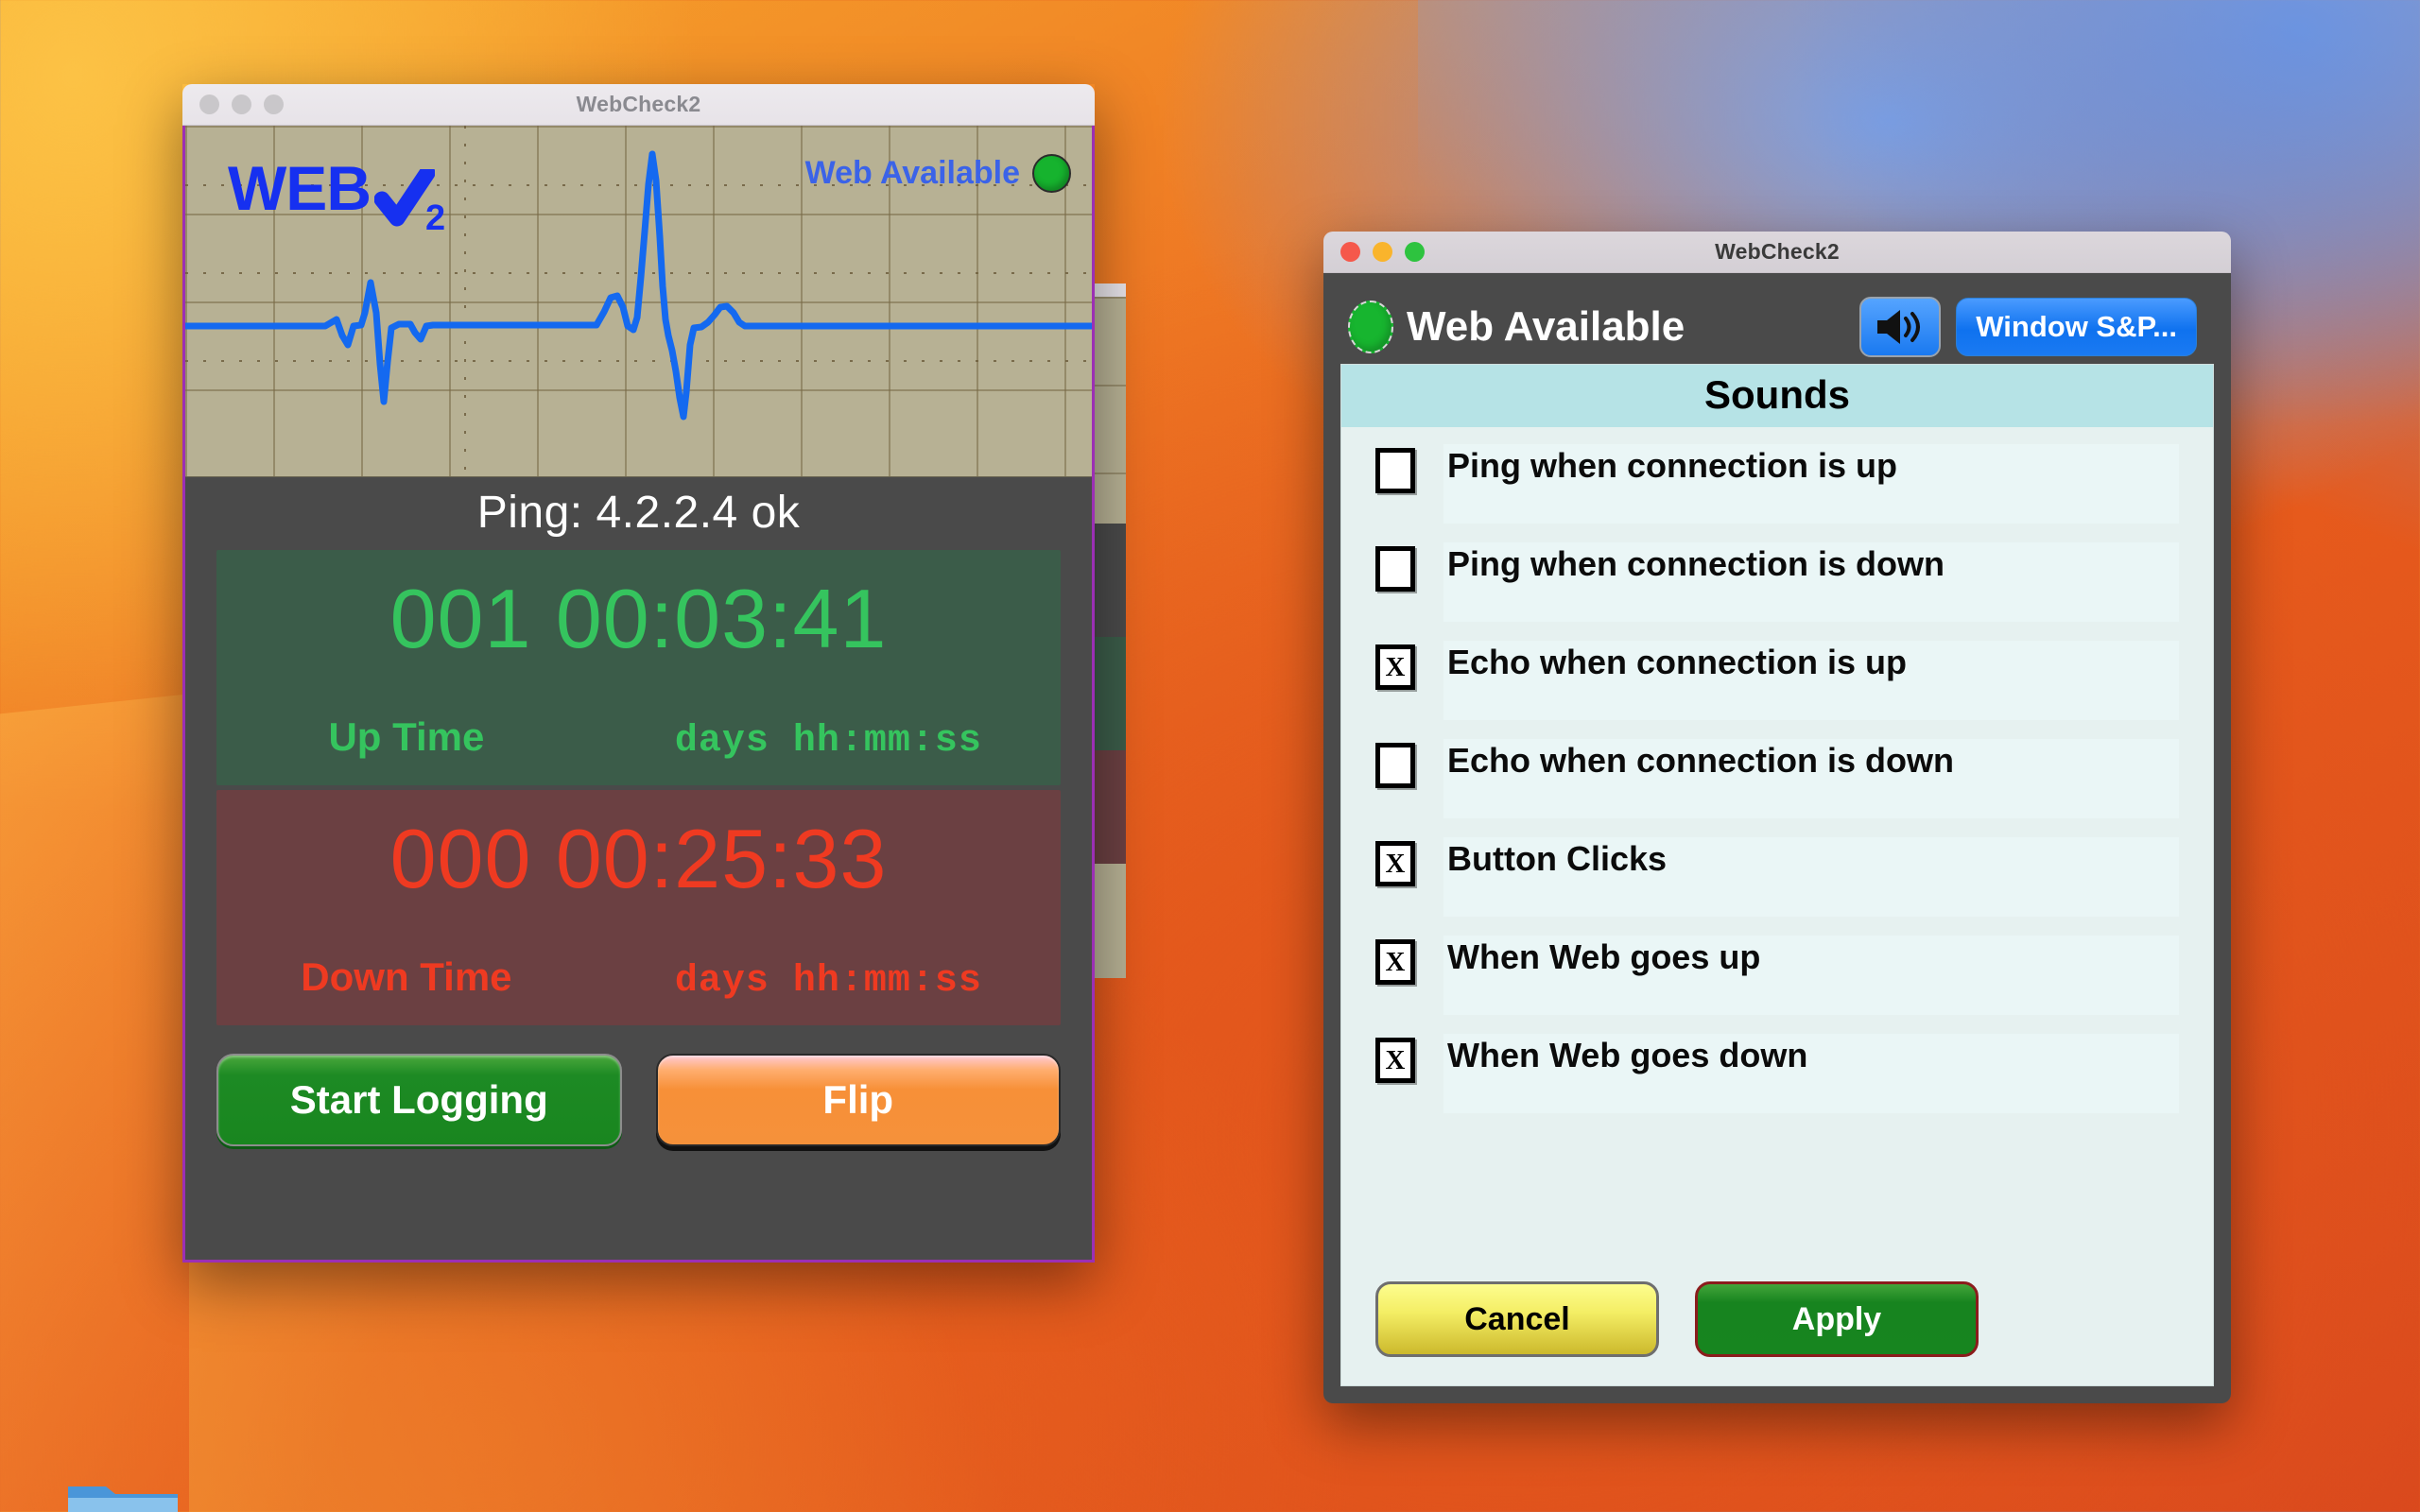  Describe the element at coordinates (407, 736) in the screenshot. I see `uptime-label: Up Time` at that location.